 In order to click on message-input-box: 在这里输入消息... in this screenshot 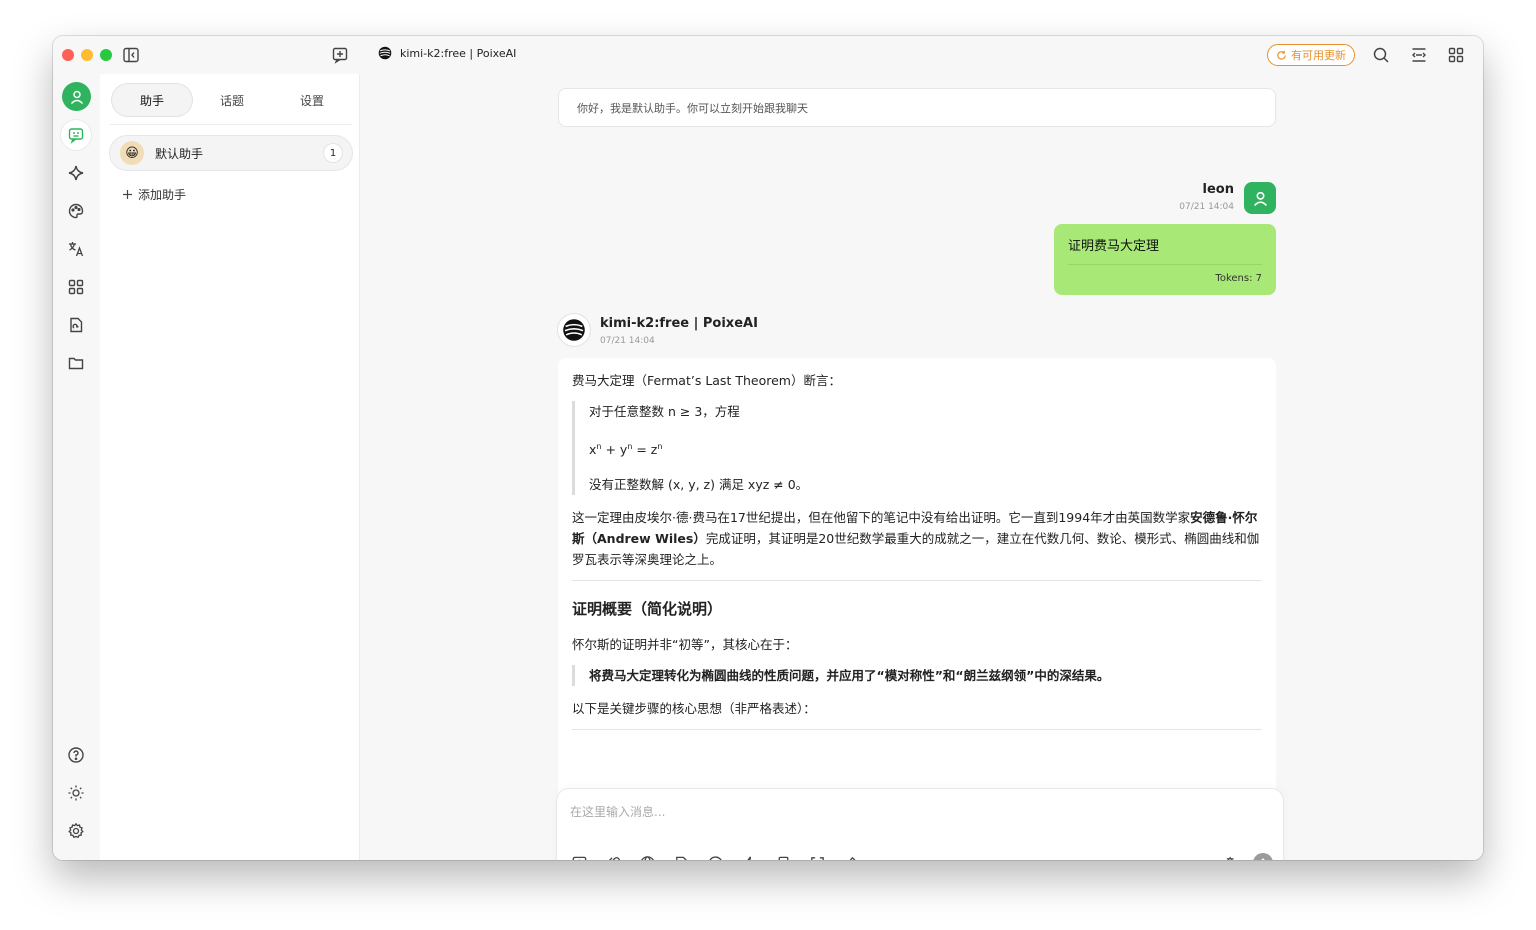, I will do `click(920, 824)`.